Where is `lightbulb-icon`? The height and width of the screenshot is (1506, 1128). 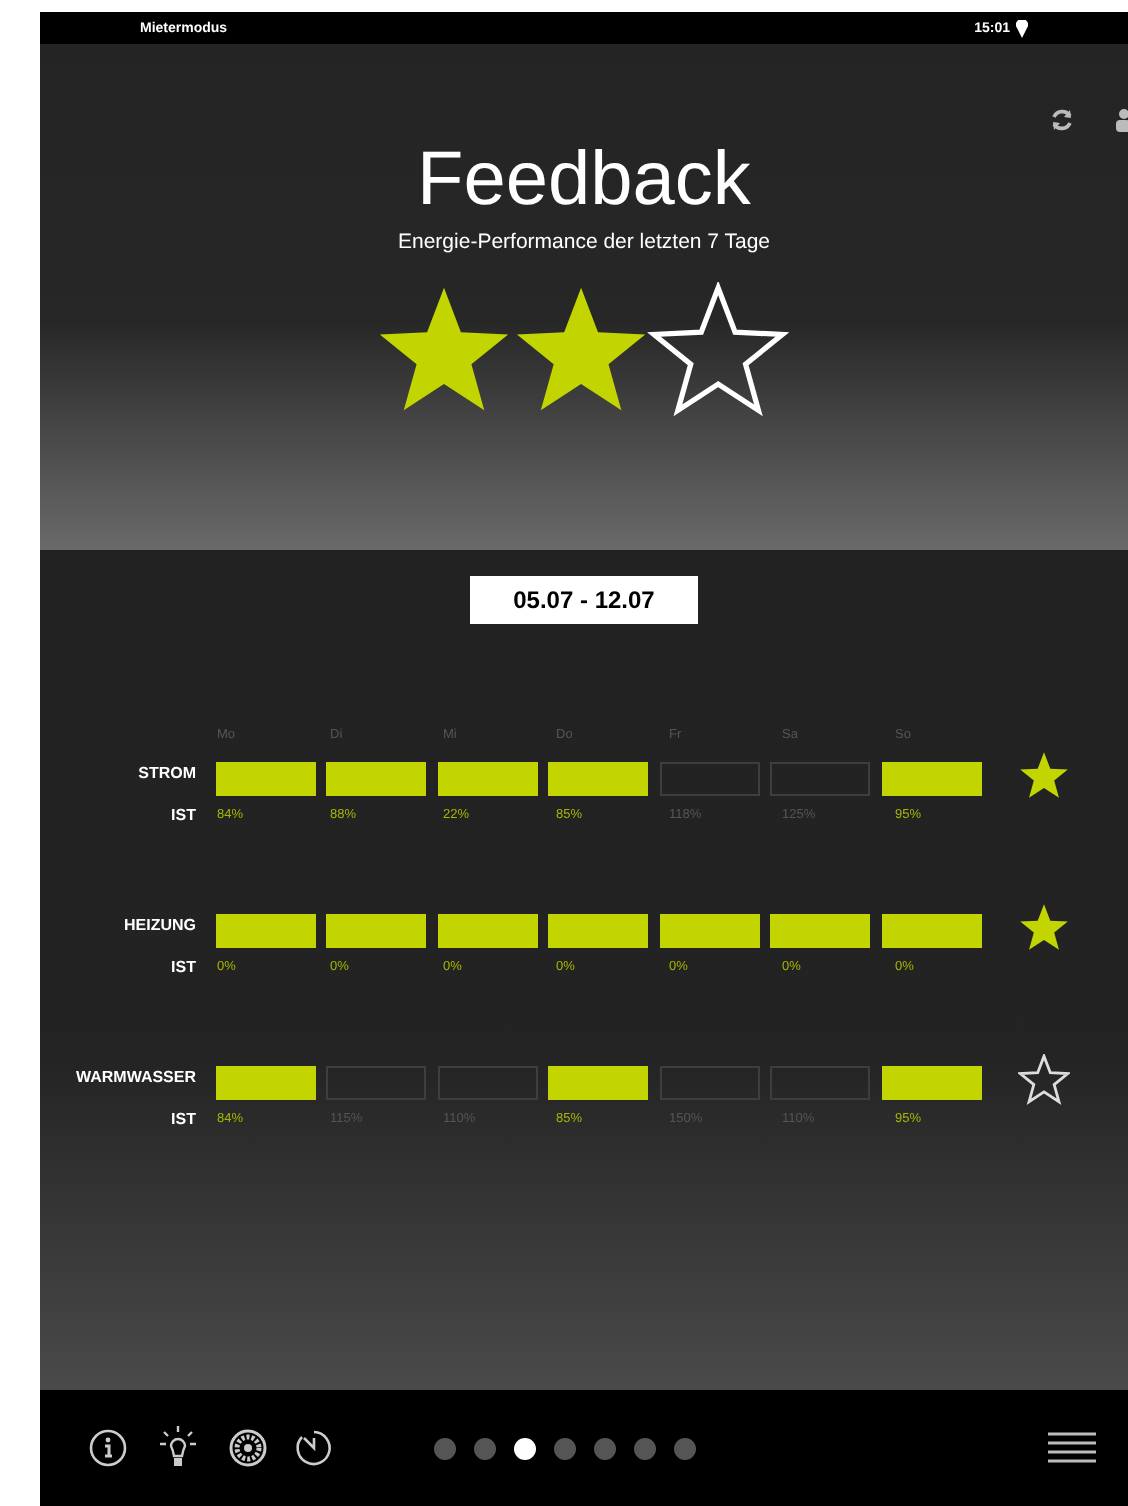
lightbulb-icon is located at coordinates (178, 1448).